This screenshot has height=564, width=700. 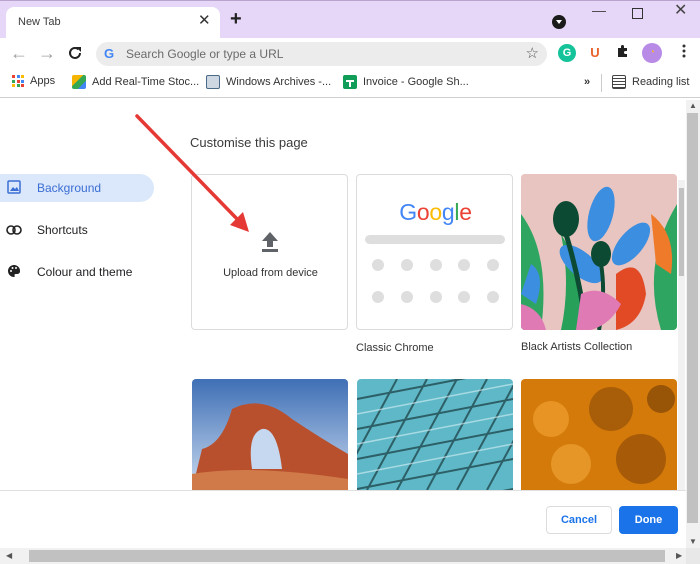 What do you see at coordinates (661, 82) in the screenshot?
I see `reading-list-label: Reading list` at bounding box center [661, 82].